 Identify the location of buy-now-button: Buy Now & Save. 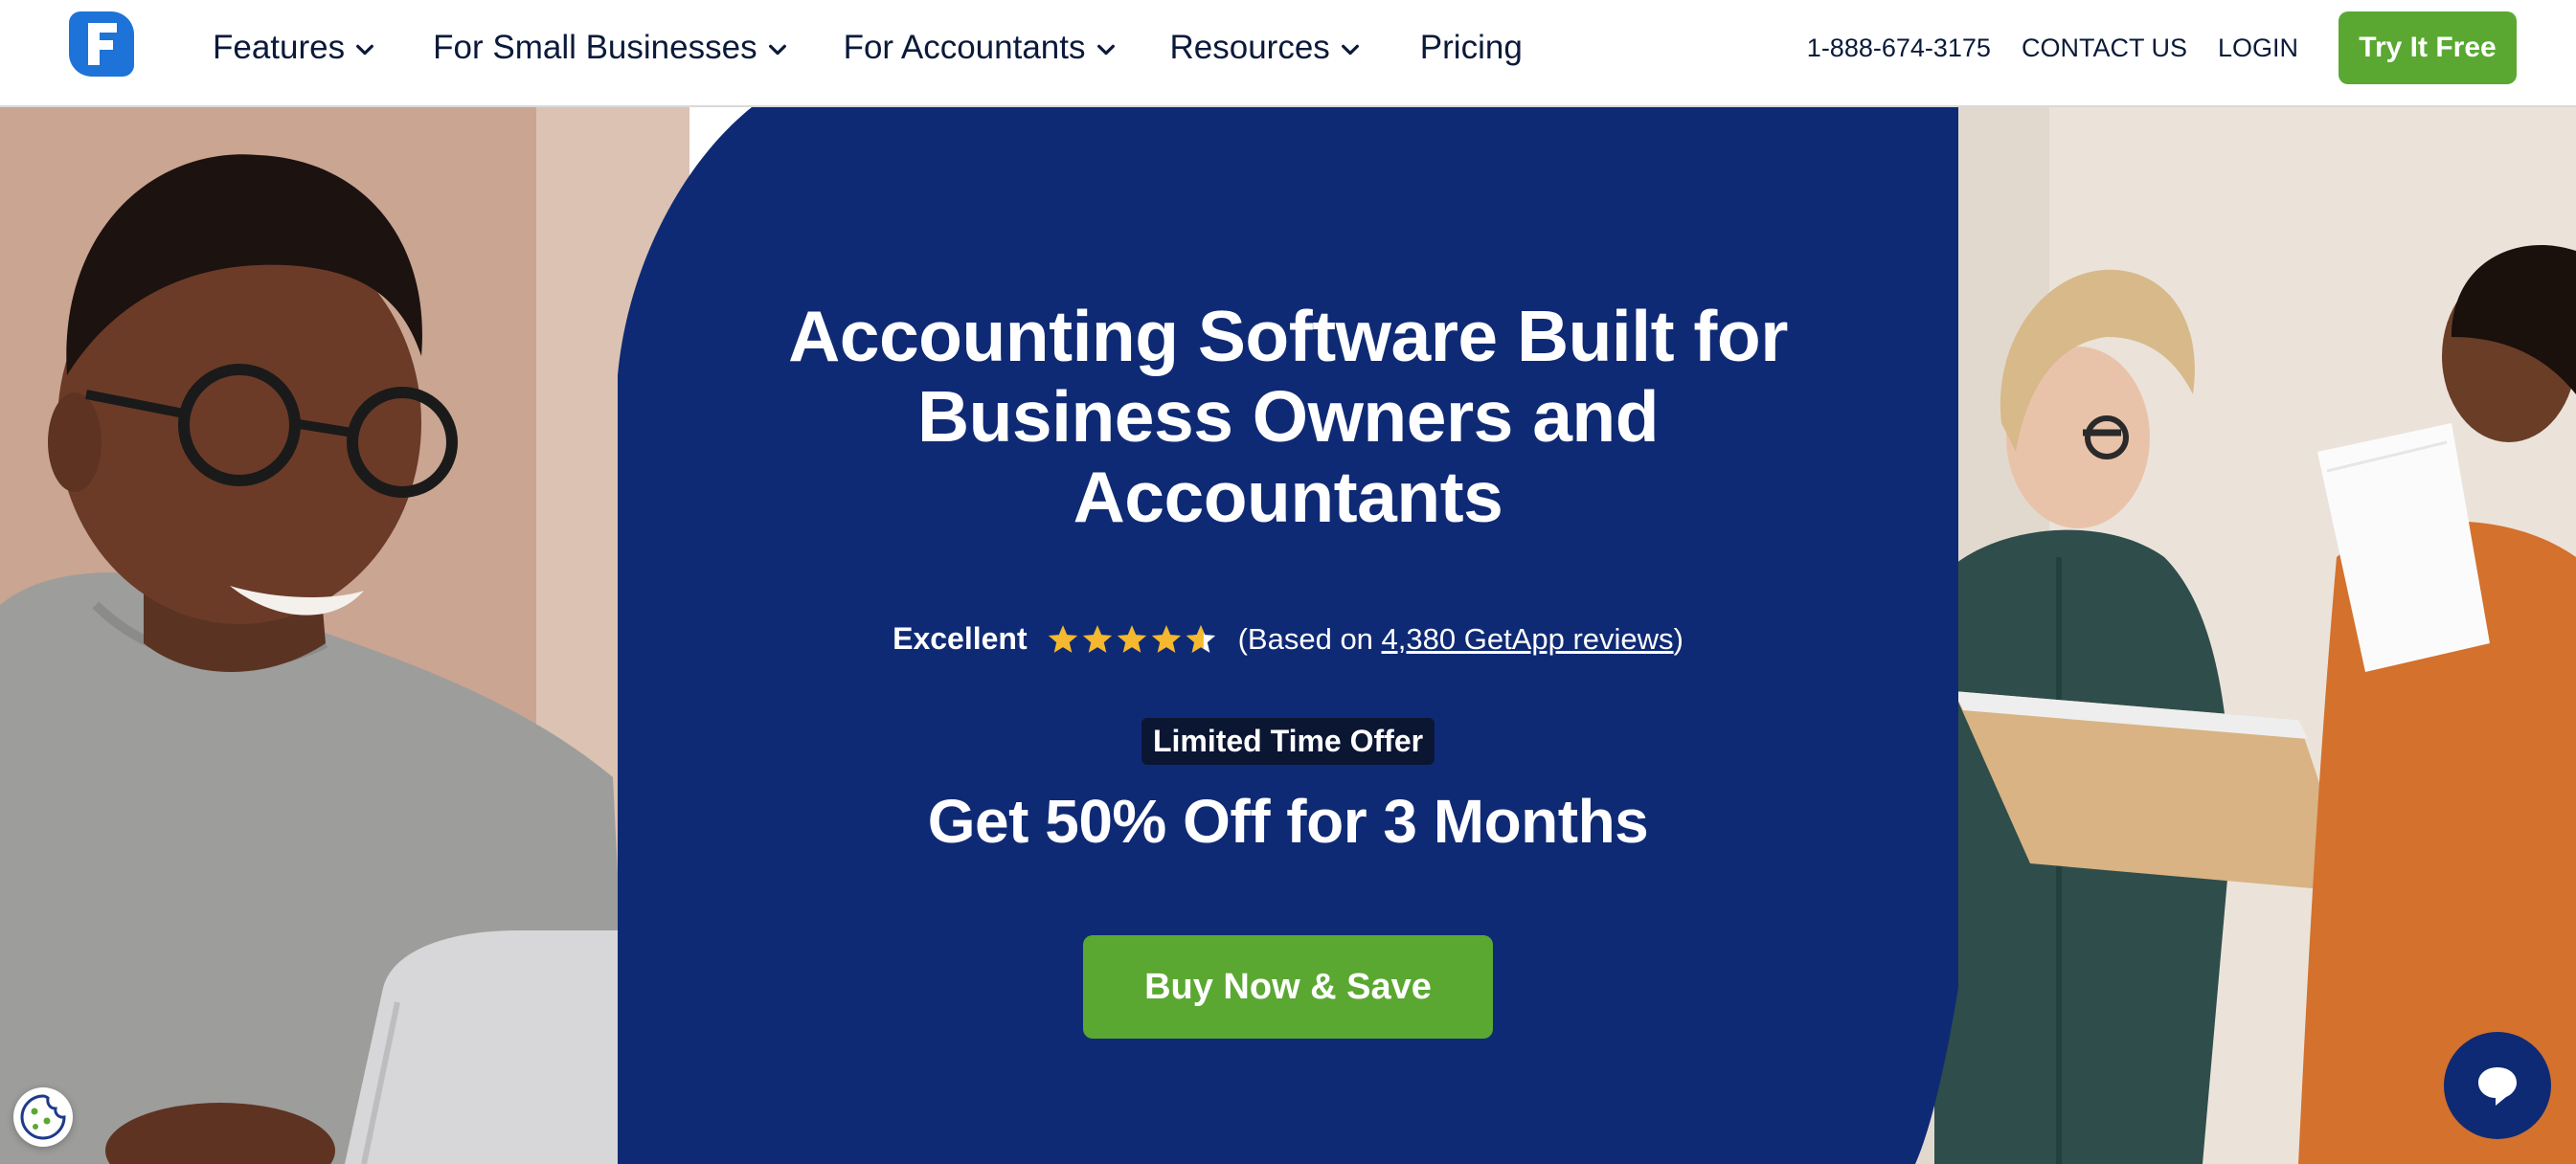
(1288, 987).